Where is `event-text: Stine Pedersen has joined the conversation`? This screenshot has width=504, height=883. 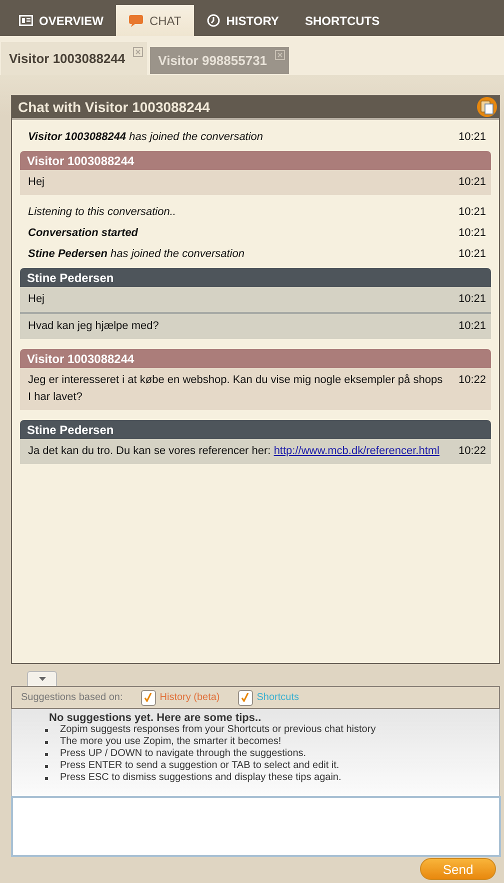
event-text: Stine Pedersen has joined the conversation is located at coordinates (136, 254).